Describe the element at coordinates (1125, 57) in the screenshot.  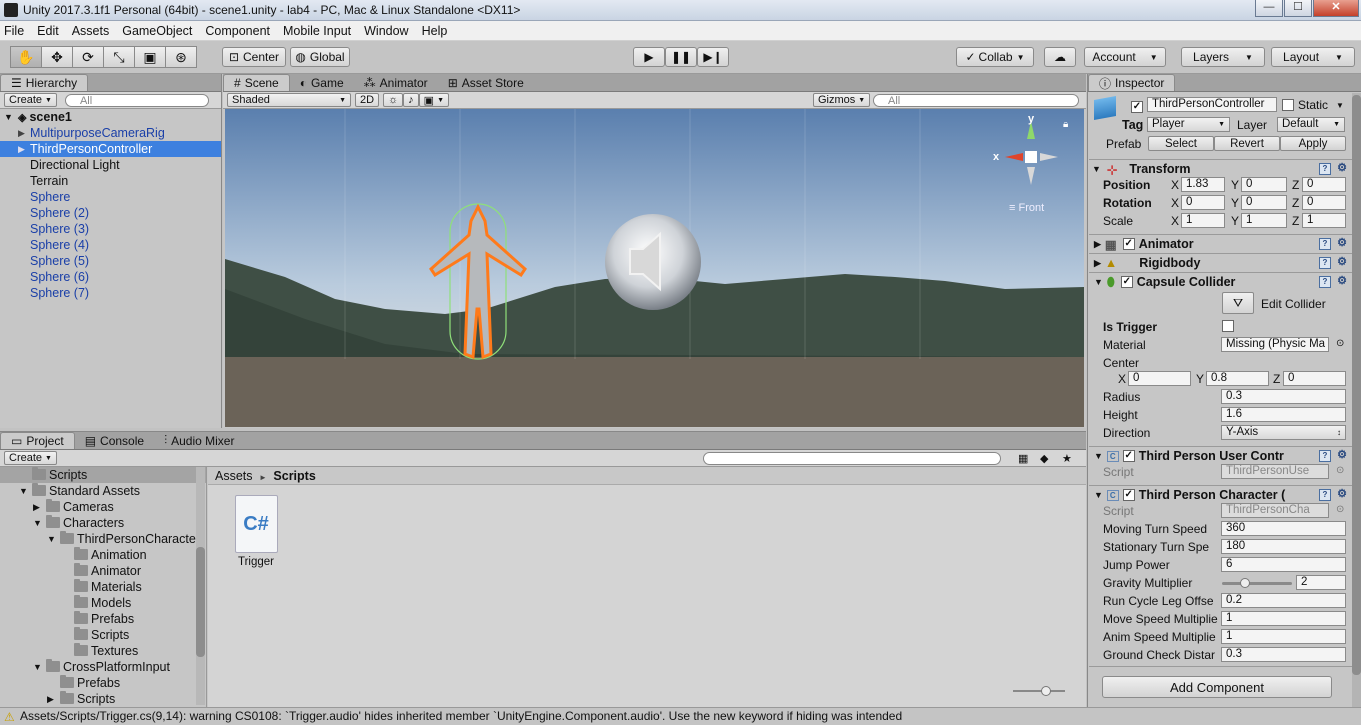
I see `account-dropdown: Account ▼` at that location.